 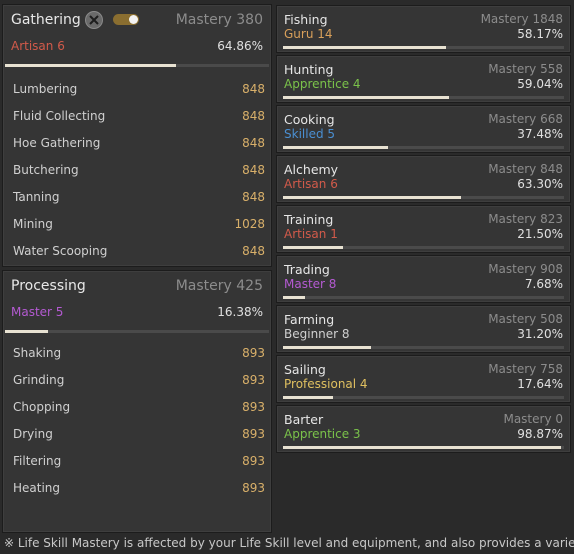 I want to click on skill-mastery: Mastery 508, so click(x=525, y=319).